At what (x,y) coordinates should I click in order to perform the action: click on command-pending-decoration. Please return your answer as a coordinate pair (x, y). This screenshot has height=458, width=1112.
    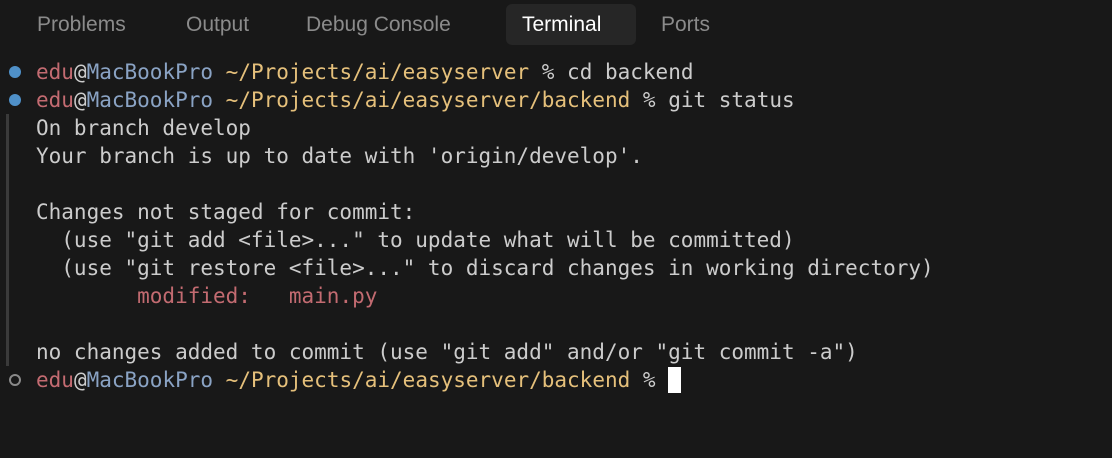
    Looking at the image, I should click on (15, 380).